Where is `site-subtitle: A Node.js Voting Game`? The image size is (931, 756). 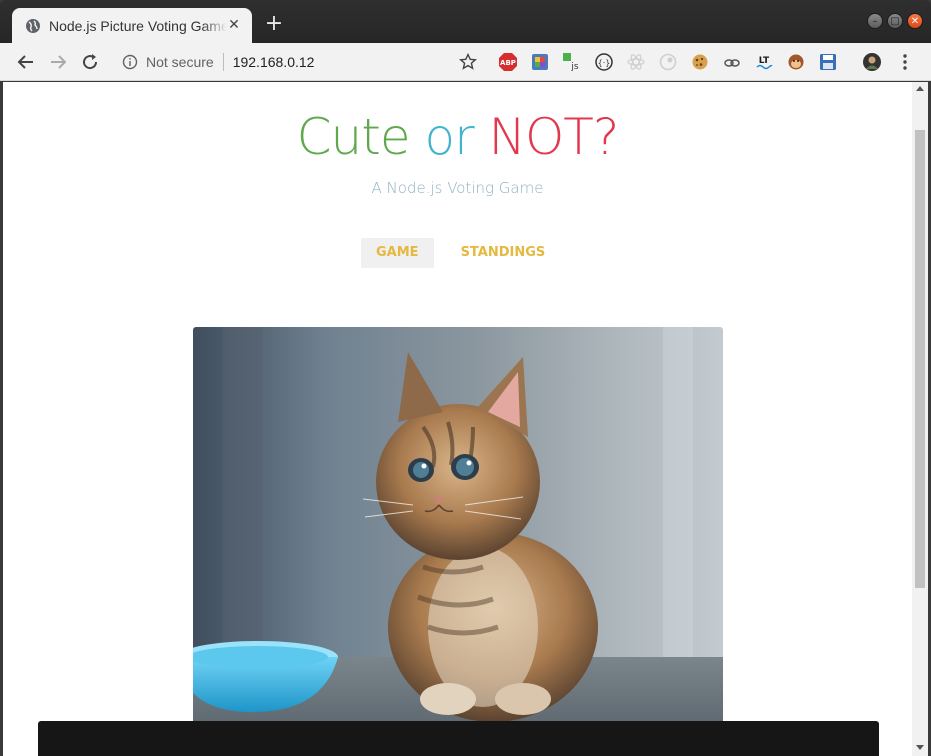 site-subtitle: A Node.js Voting Game is located at coordinates (457, 188).